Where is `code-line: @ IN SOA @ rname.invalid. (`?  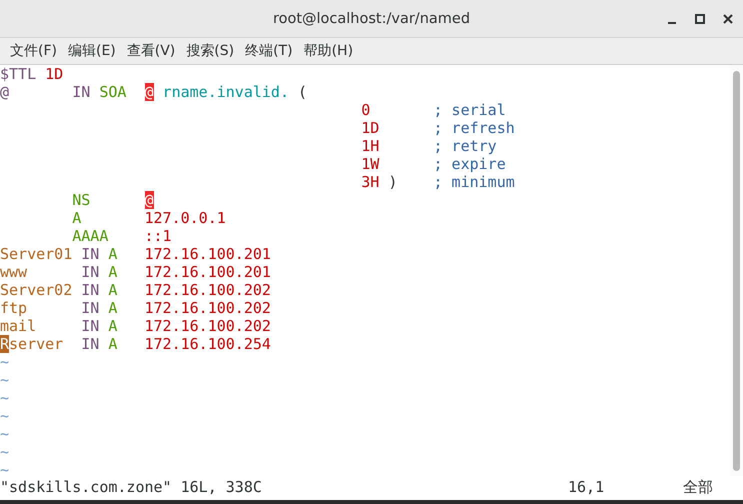 code-line: @ IN SOA @ rname.invalid. ( is located at coordinates (154, 92).